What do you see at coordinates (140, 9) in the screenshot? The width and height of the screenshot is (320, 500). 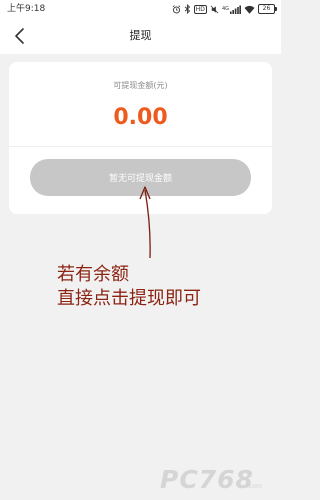 I see `status-bar: 上午9:18 HD 4G 26` at bounding box center [140, 9].